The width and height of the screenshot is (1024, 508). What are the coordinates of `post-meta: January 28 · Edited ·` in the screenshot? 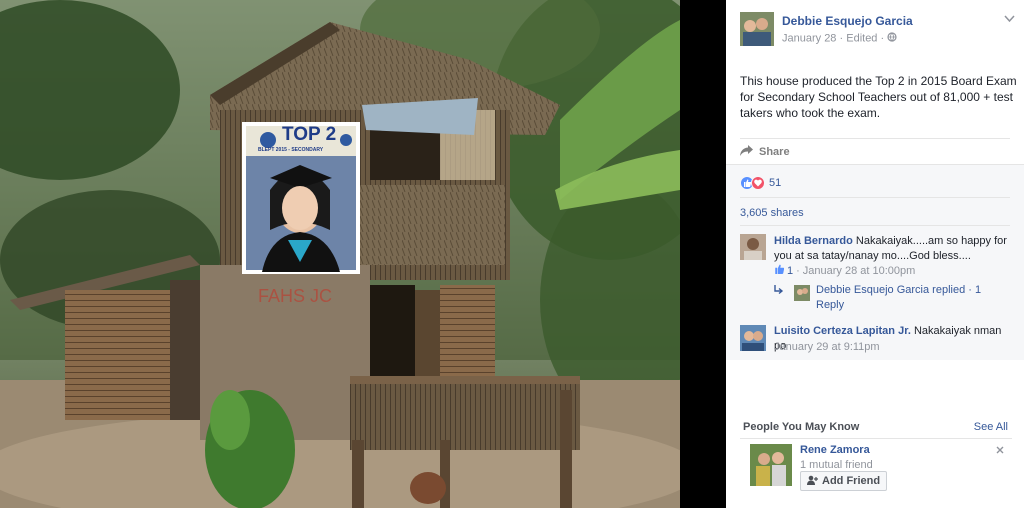 It's located at (839, 38).